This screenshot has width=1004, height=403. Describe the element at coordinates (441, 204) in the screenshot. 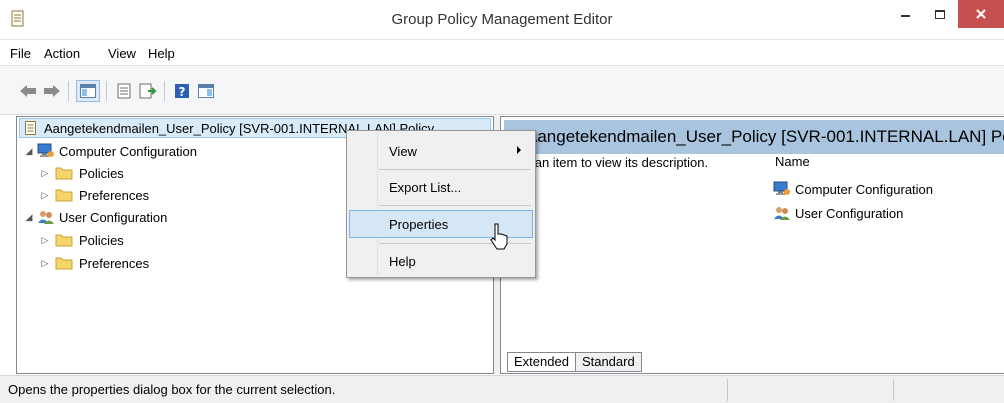

I see `context-menu: View Export List... Properties Help` at that location.